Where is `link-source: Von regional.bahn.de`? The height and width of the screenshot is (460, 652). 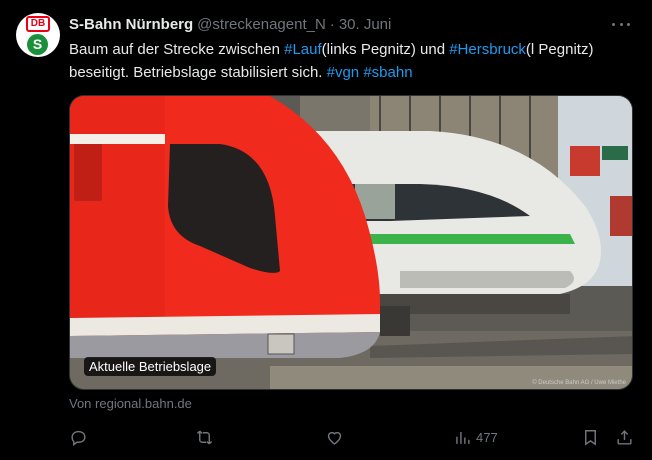
link-source: Von regional.bahn.de is located at coordinates (130, 403).